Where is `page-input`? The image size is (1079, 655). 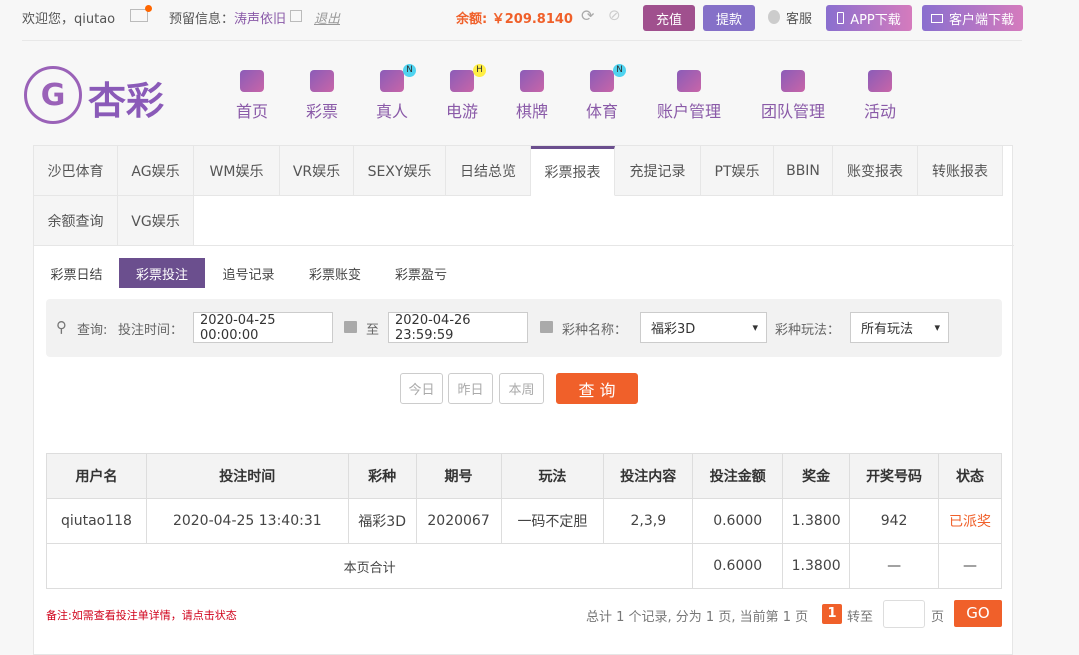
page-input is located at coordinates (904, 614).